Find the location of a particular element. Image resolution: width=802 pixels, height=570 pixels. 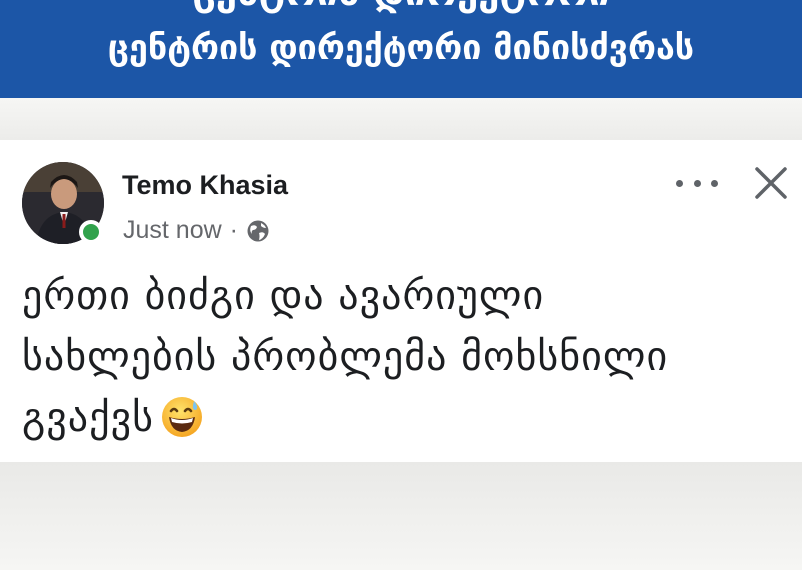

post-text-line: ერთი ბიძგი და ავარიული is located at coordinates (283, 296).